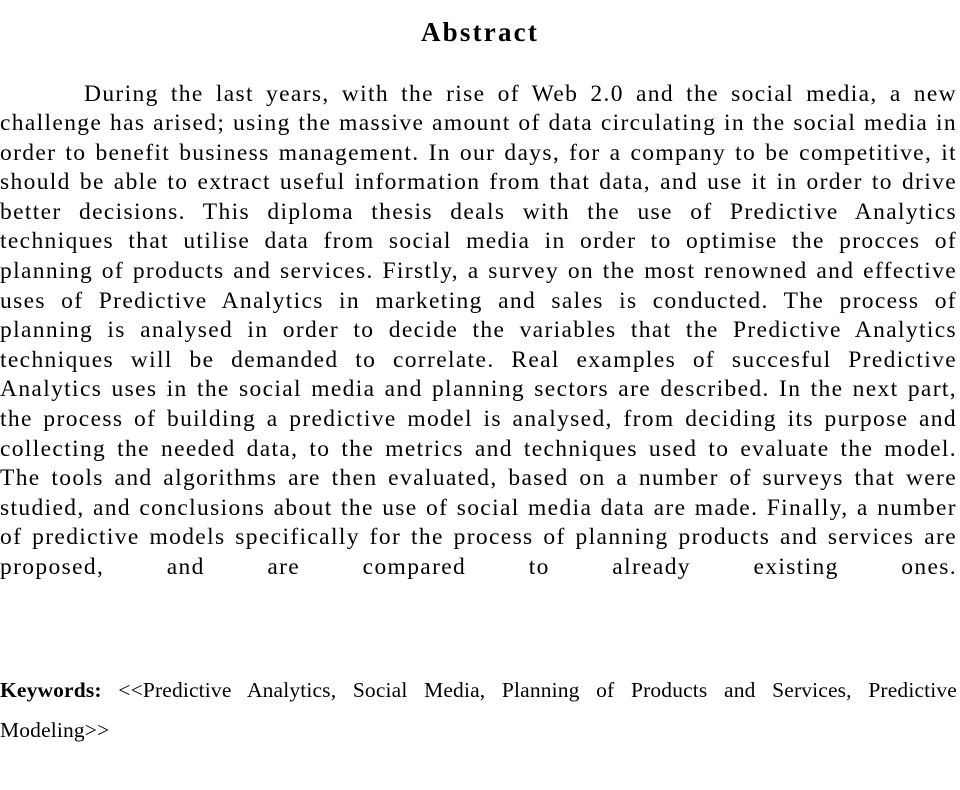 Image resolution: width=960 pixels, height=790 pixels. I want to click on page-title: Abstract, so click(480, 32).